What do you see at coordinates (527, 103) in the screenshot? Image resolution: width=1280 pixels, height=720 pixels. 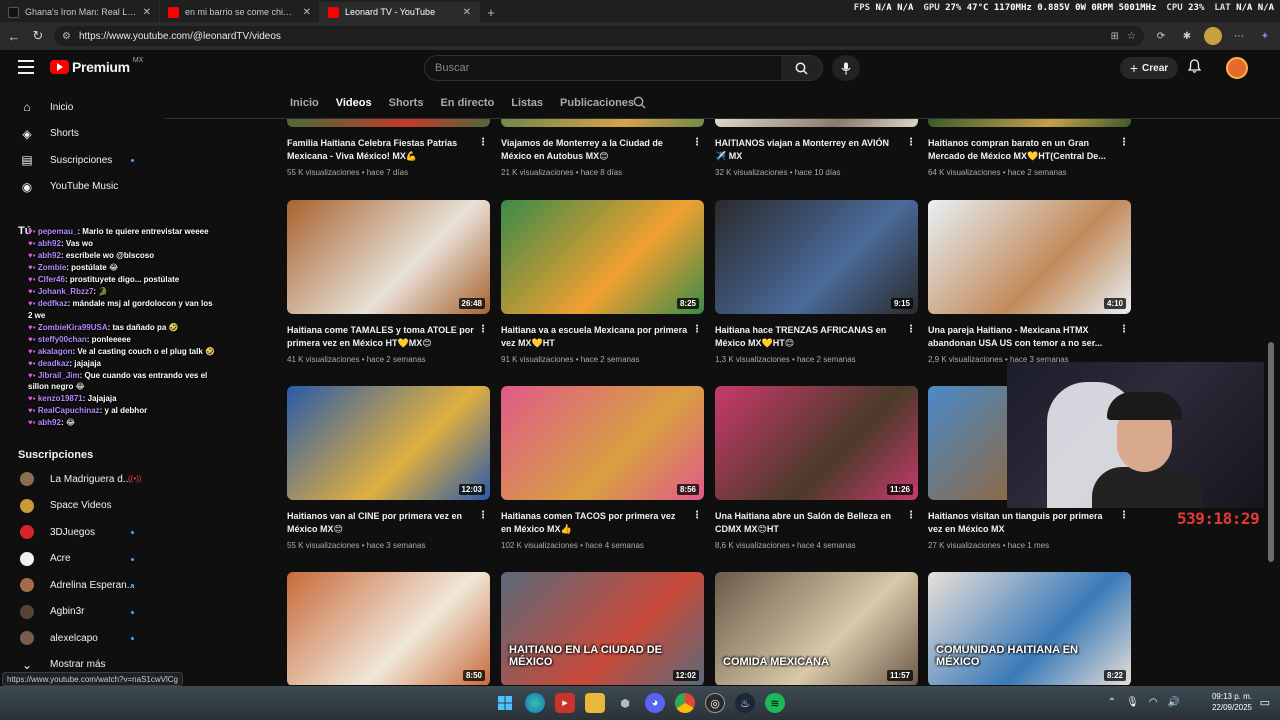 I see `tab-listas: Listas` at bounding box center [527, 103].